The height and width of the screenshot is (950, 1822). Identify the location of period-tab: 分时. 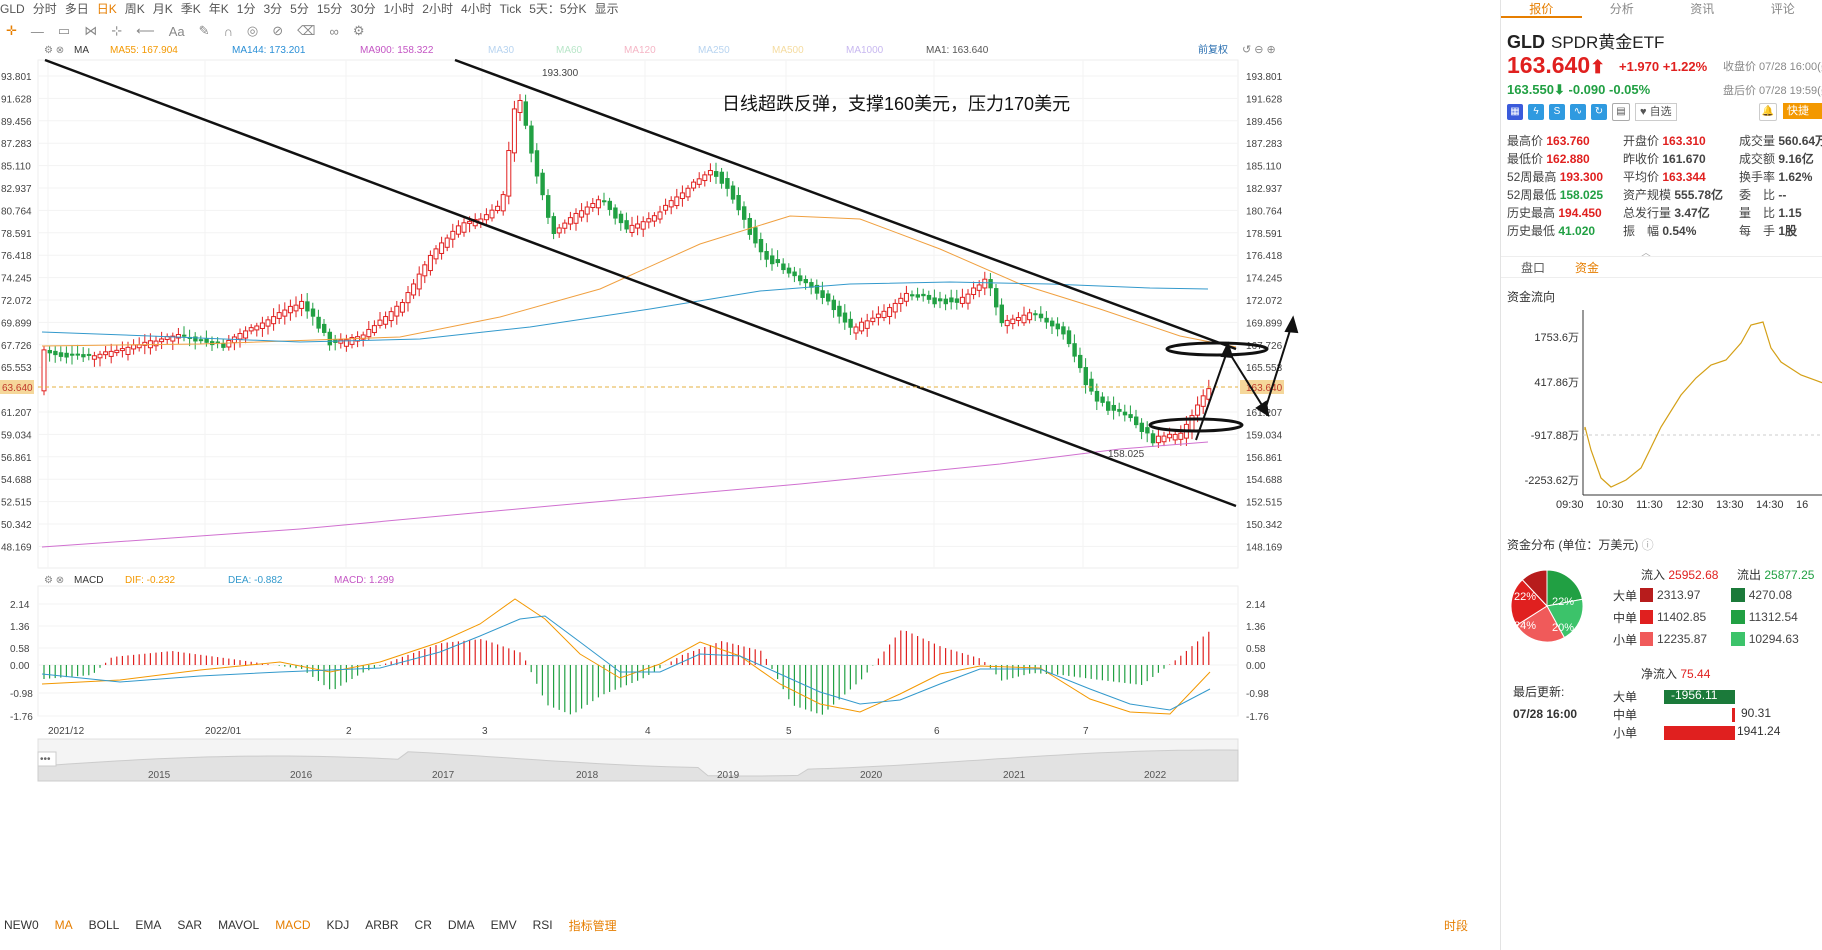
(45, 8).